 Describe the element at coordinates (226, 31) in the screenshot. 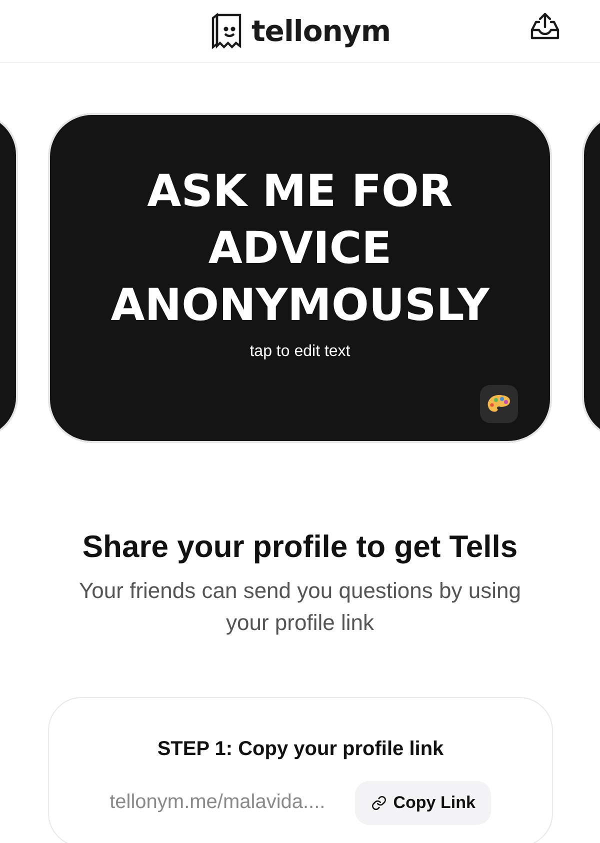

I see `logo-icon` at that location.